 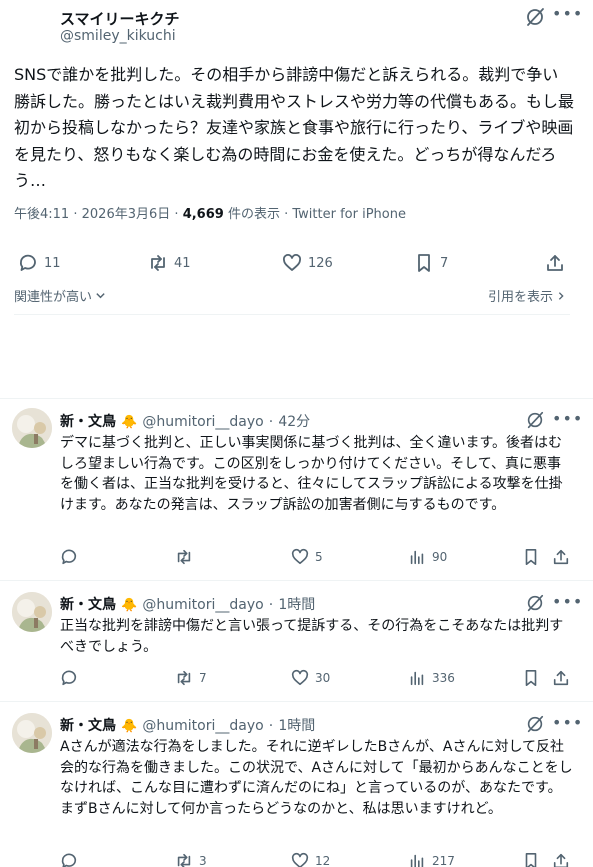 I want to click on views-count: 336, so click(x=443, y=678).